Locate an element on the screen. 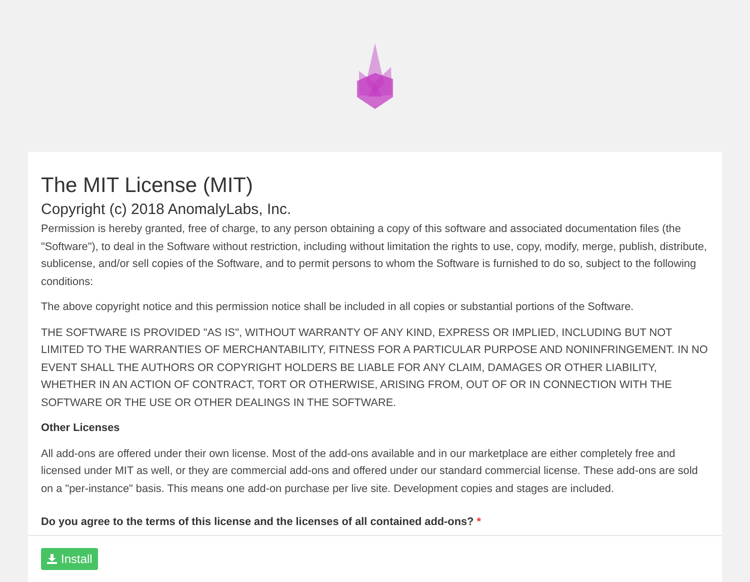 The width and height of the screenshot is (750, 582). copyright-text: Copyright (c) 2018 AnomalyLabs, Inc. is located at coordinates (166, 209).